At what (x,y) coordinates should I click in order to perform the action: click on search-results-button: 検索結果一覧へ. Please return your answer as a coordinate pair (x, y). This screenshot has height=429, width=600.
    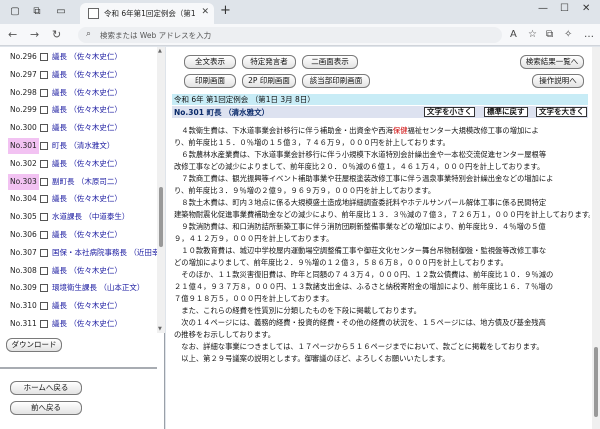
    Looking at the image, I should click on (552, 62).